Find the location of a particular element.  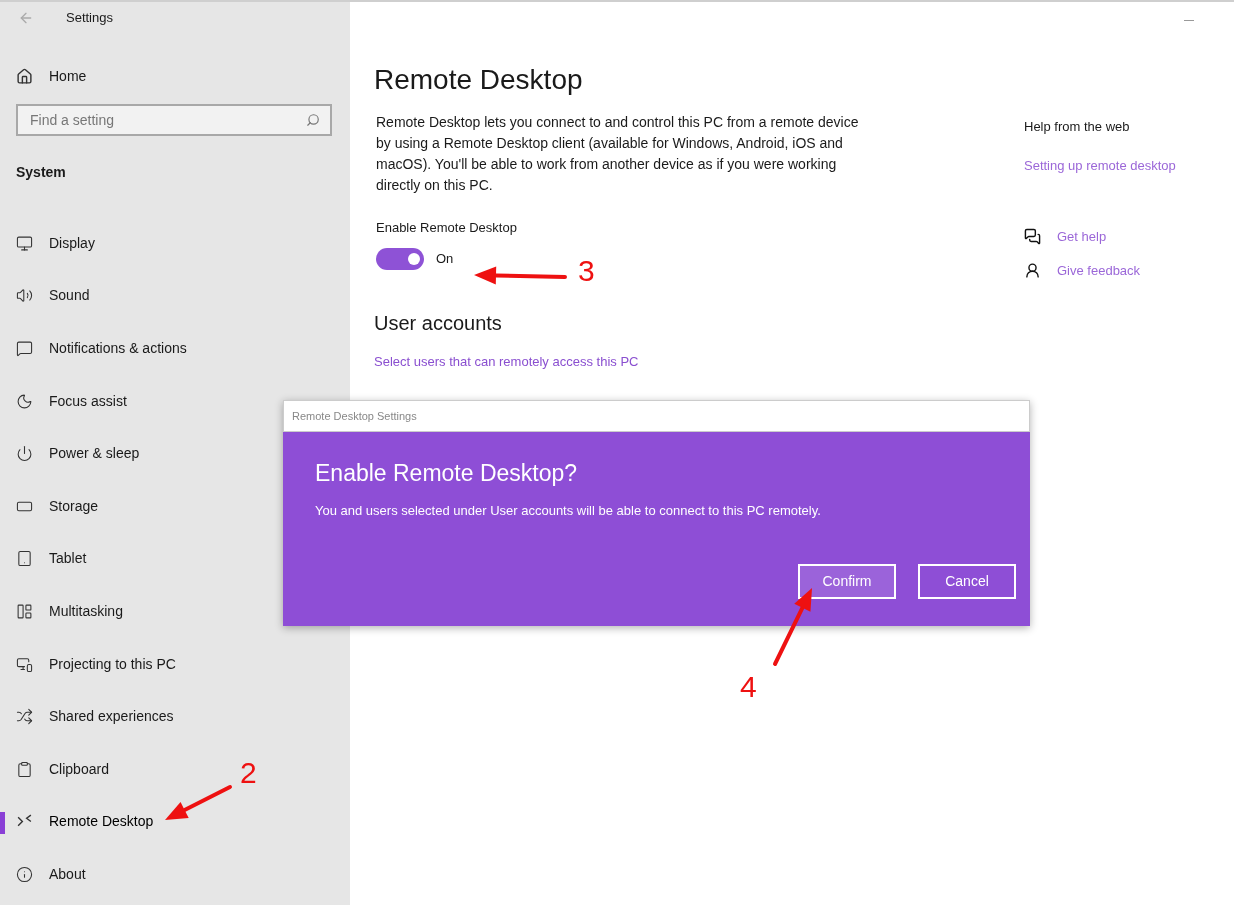

dialog-heading: Enable Remote Desktop? is located at coordinates (446, 473).